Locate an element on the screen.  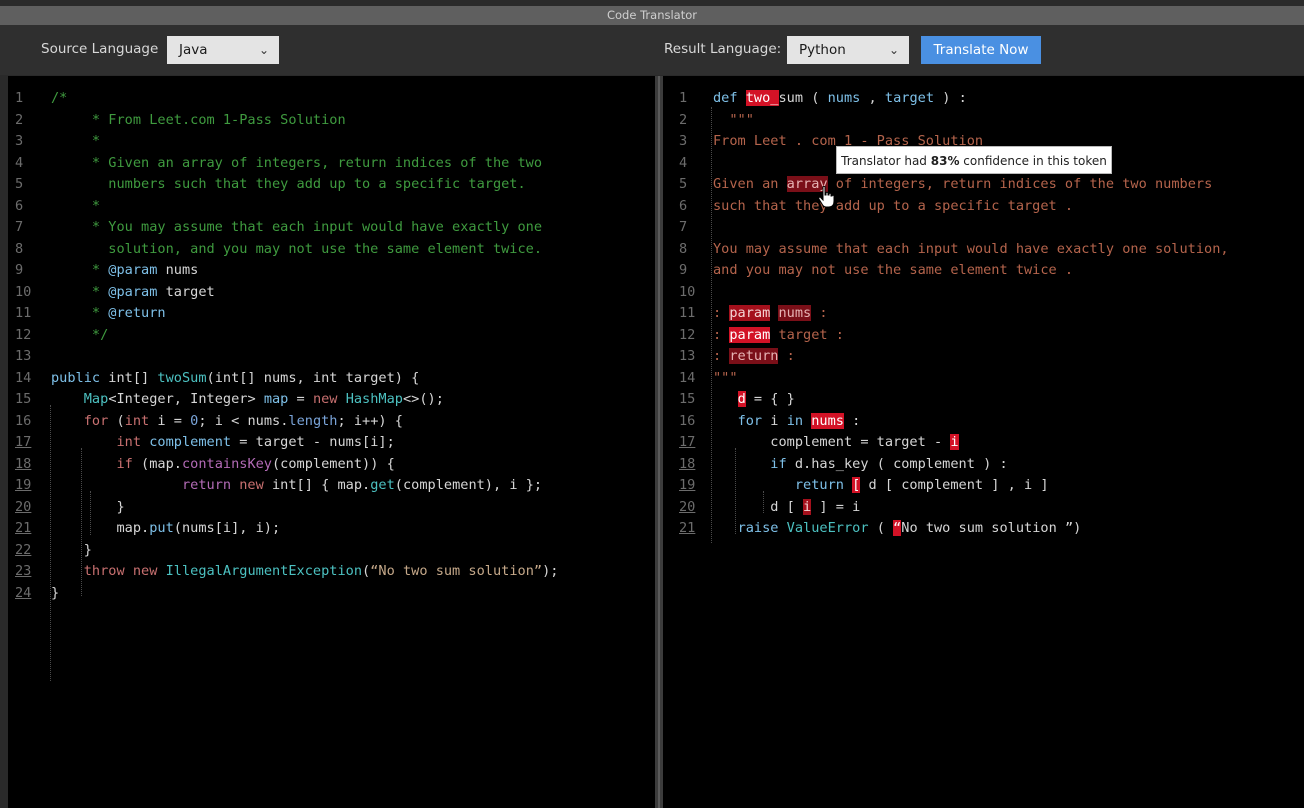
line-number: 22 is located at coordinates (23, 549).